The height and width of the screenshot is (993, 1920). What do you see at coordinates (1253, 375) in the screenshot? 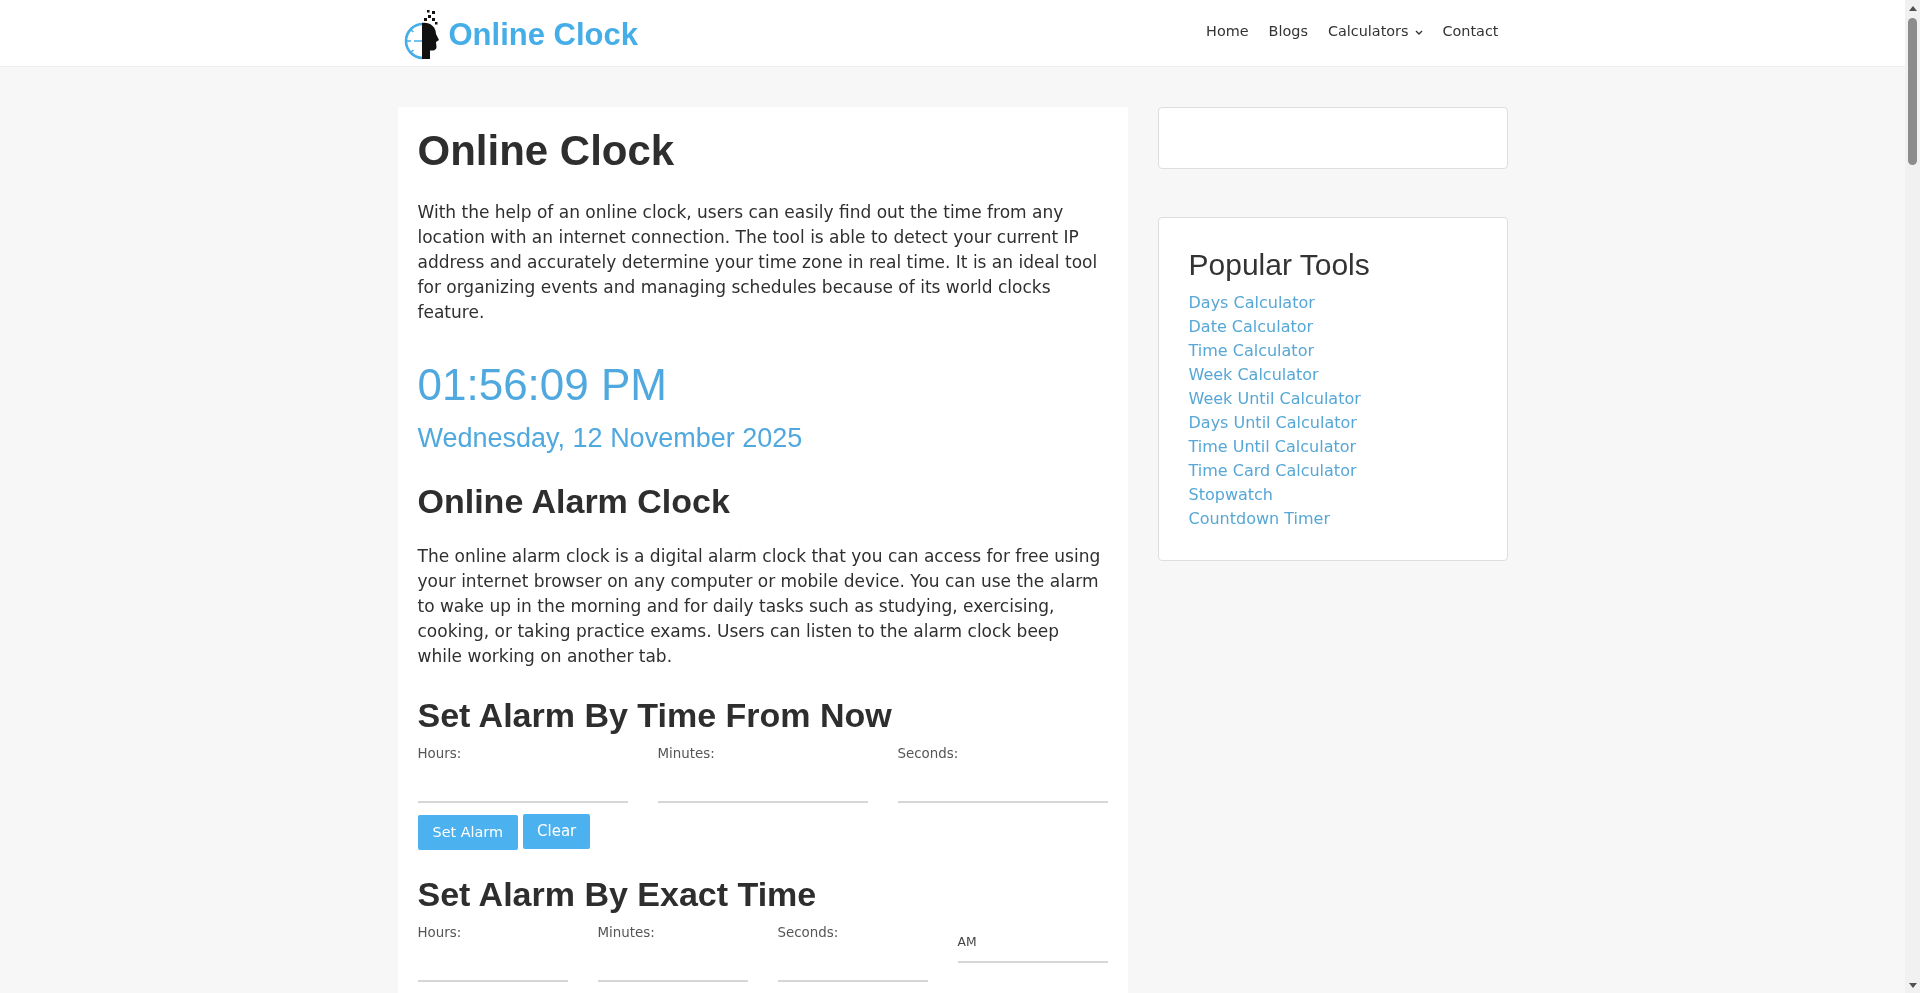
I see `tool-link: Week Calculator` at bounding box center [1253, 375].